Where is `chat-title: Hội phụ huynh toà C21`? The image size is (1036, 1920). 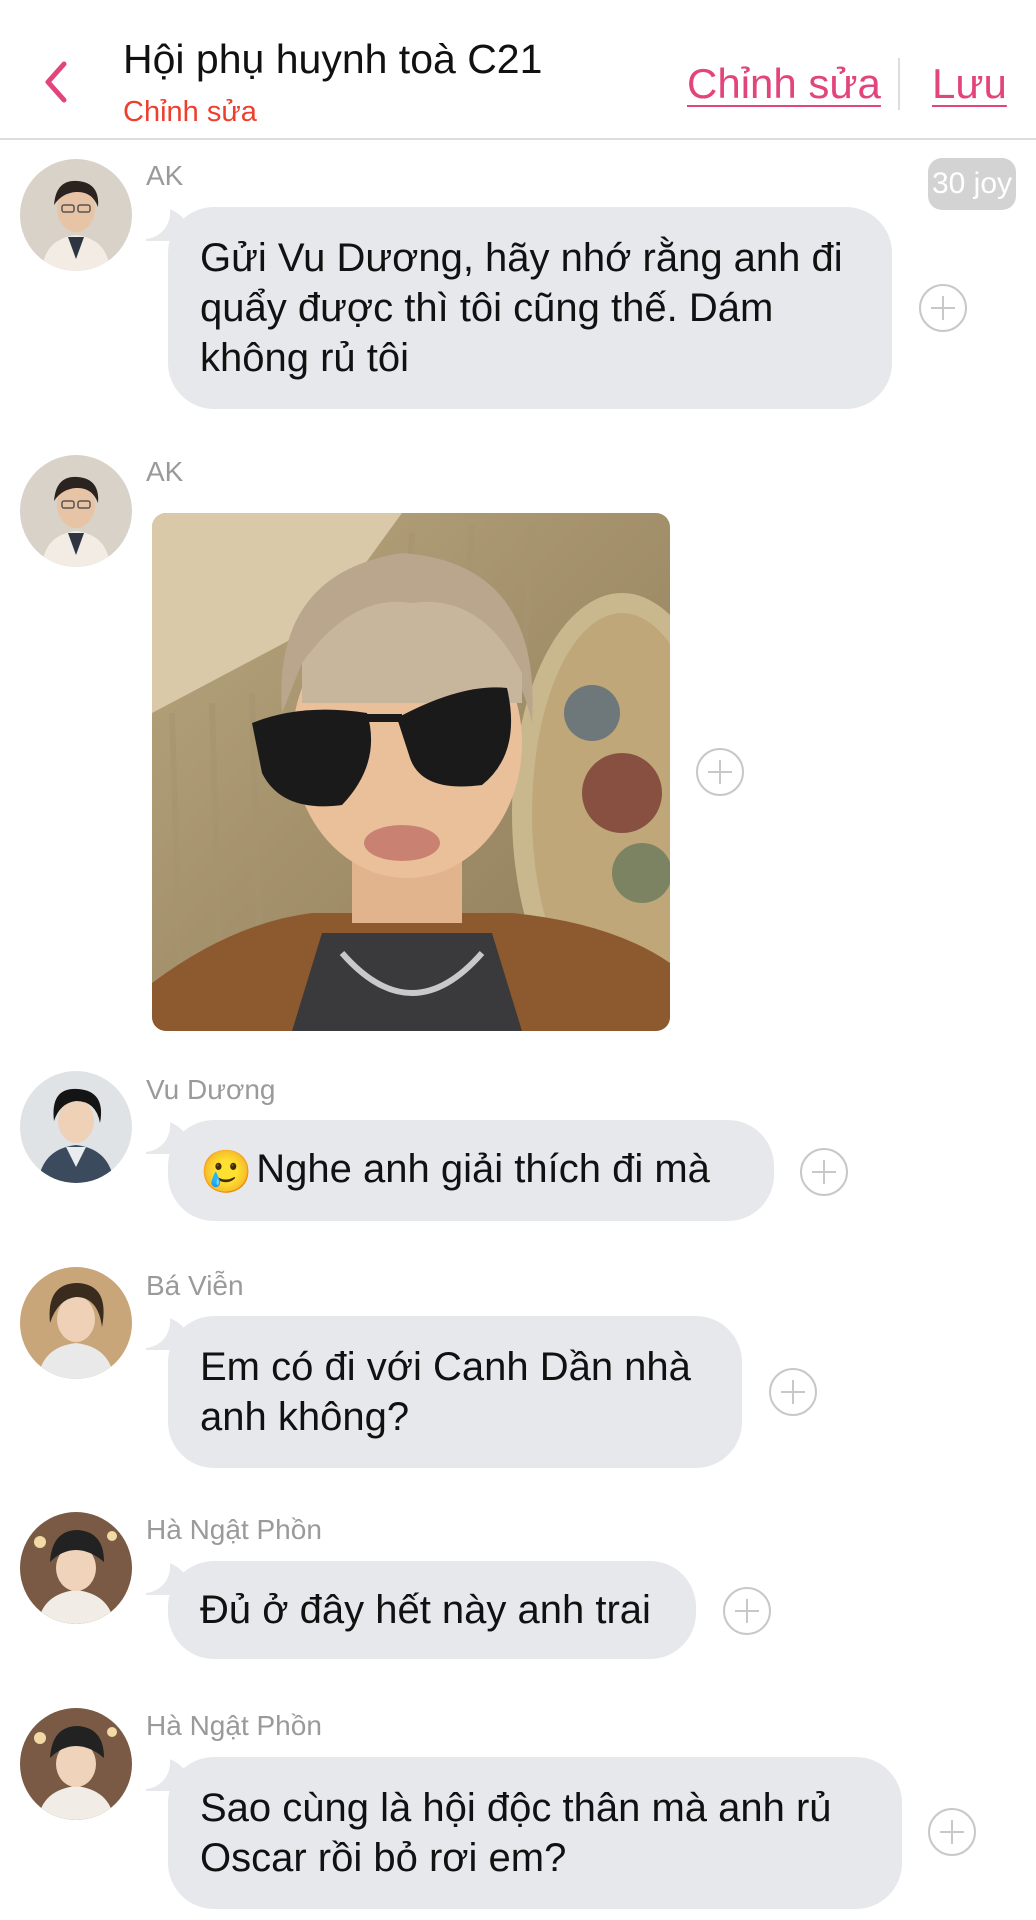 chat-title: Hội phụ huynh toà C21 is located at coordinates (333, 59).